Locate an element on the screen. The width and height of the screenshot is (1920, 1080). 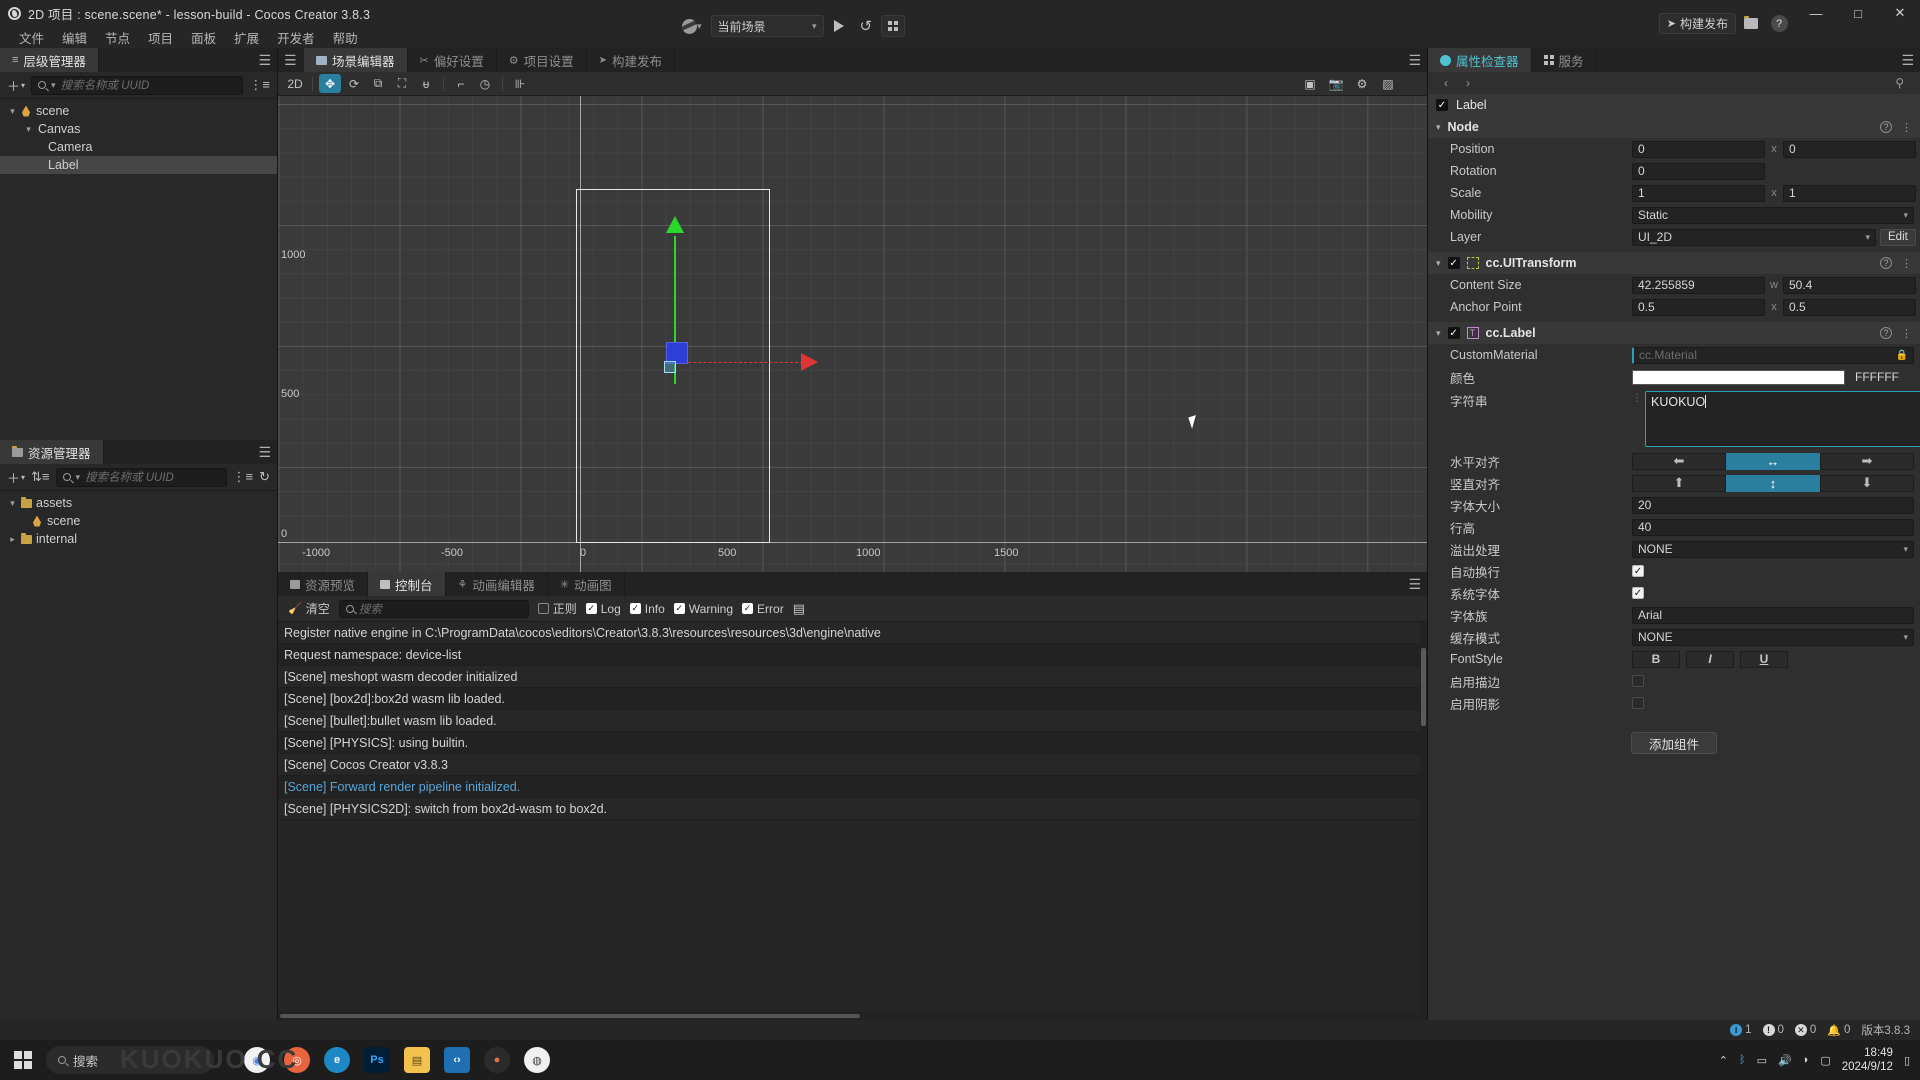
custom-material-field: cc.Material 🔒 is located at coordinates (1773, 355).